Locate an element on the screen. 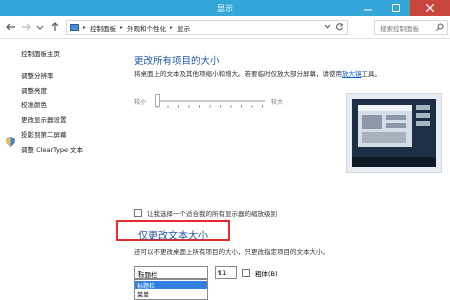 This screenshot has width=450, height=300. resize-description-text: 将桌面上的文本及其他项缩小和增大。若要临时仅放大部分屏幕，请使用 is located at coordinates (238, 74).